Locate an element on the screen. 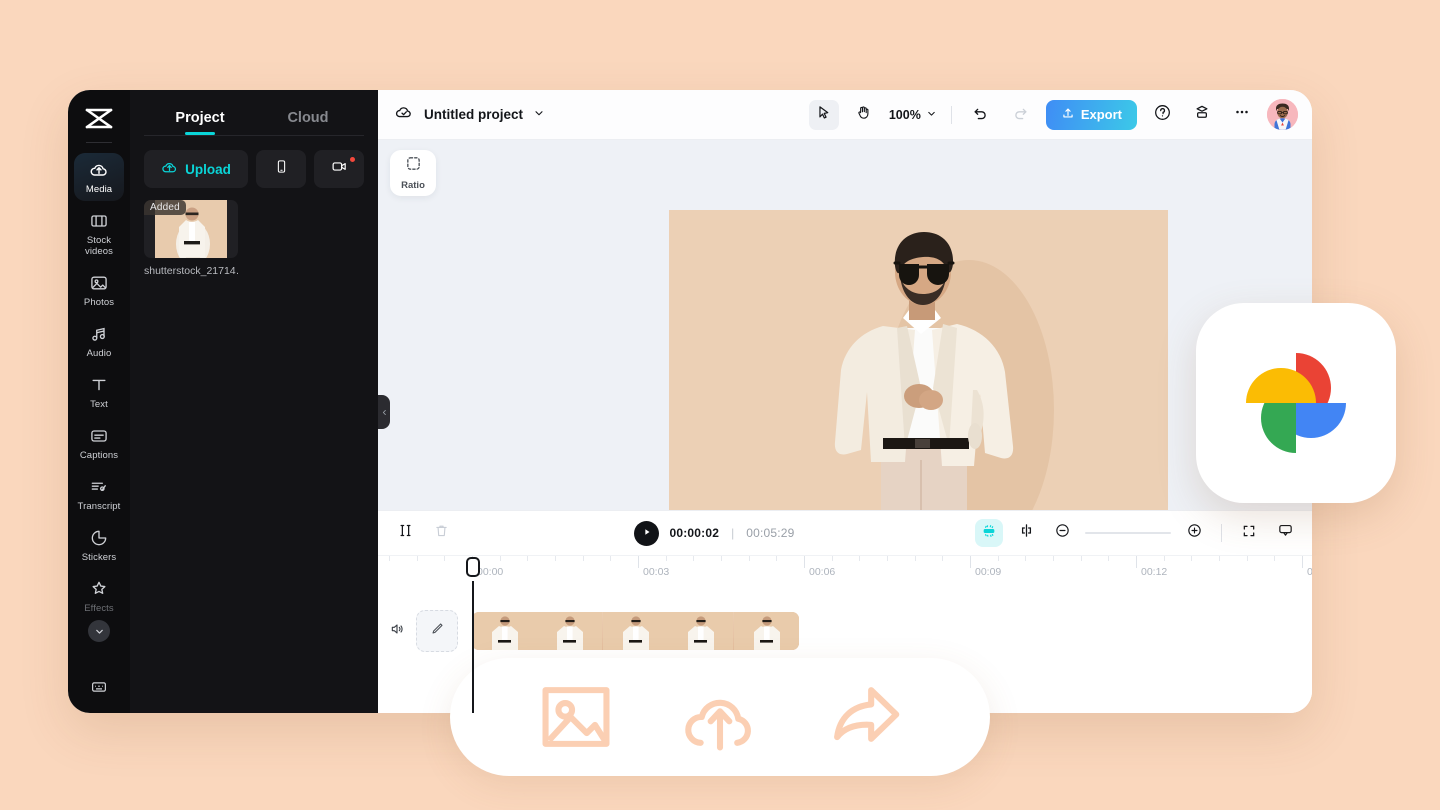  phone-icon is located at coordinates (281, 169).